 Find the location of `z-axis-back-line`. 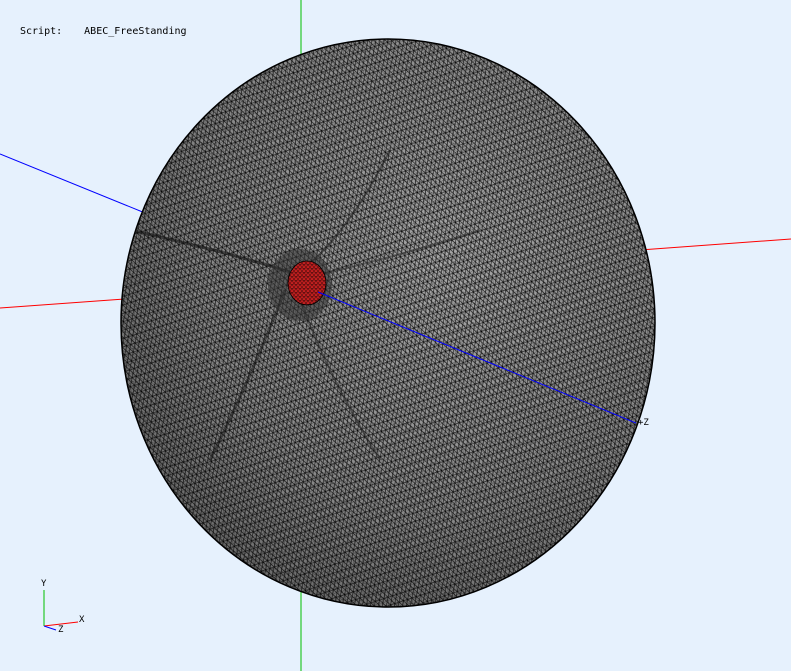

z-axis-back-line is located at coordinates (75, 184).